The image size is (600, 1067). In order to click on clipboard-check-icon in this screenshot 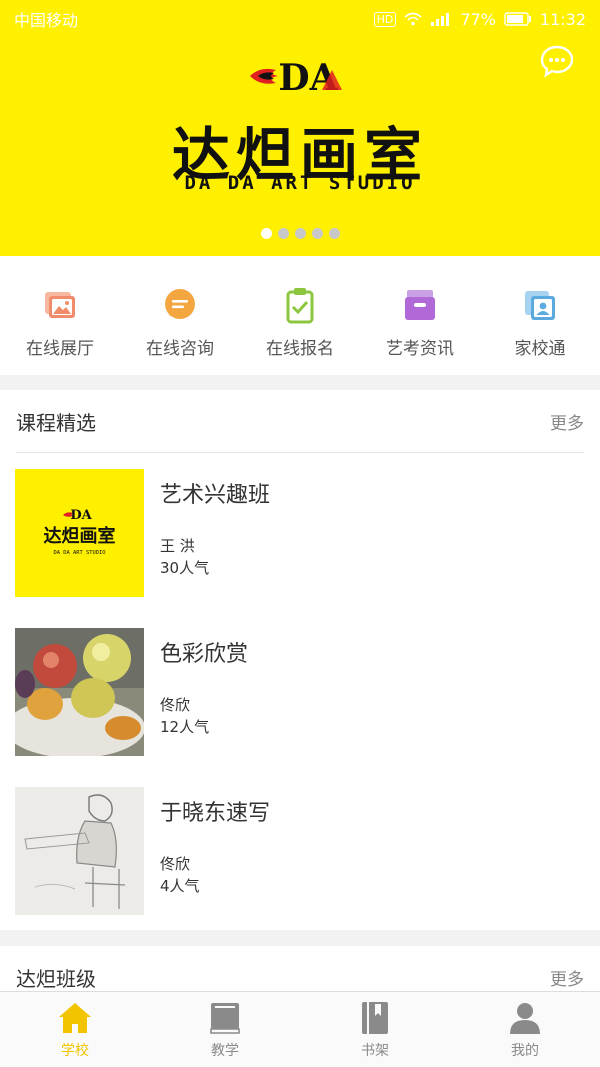, I will do `click(300, 306)`.